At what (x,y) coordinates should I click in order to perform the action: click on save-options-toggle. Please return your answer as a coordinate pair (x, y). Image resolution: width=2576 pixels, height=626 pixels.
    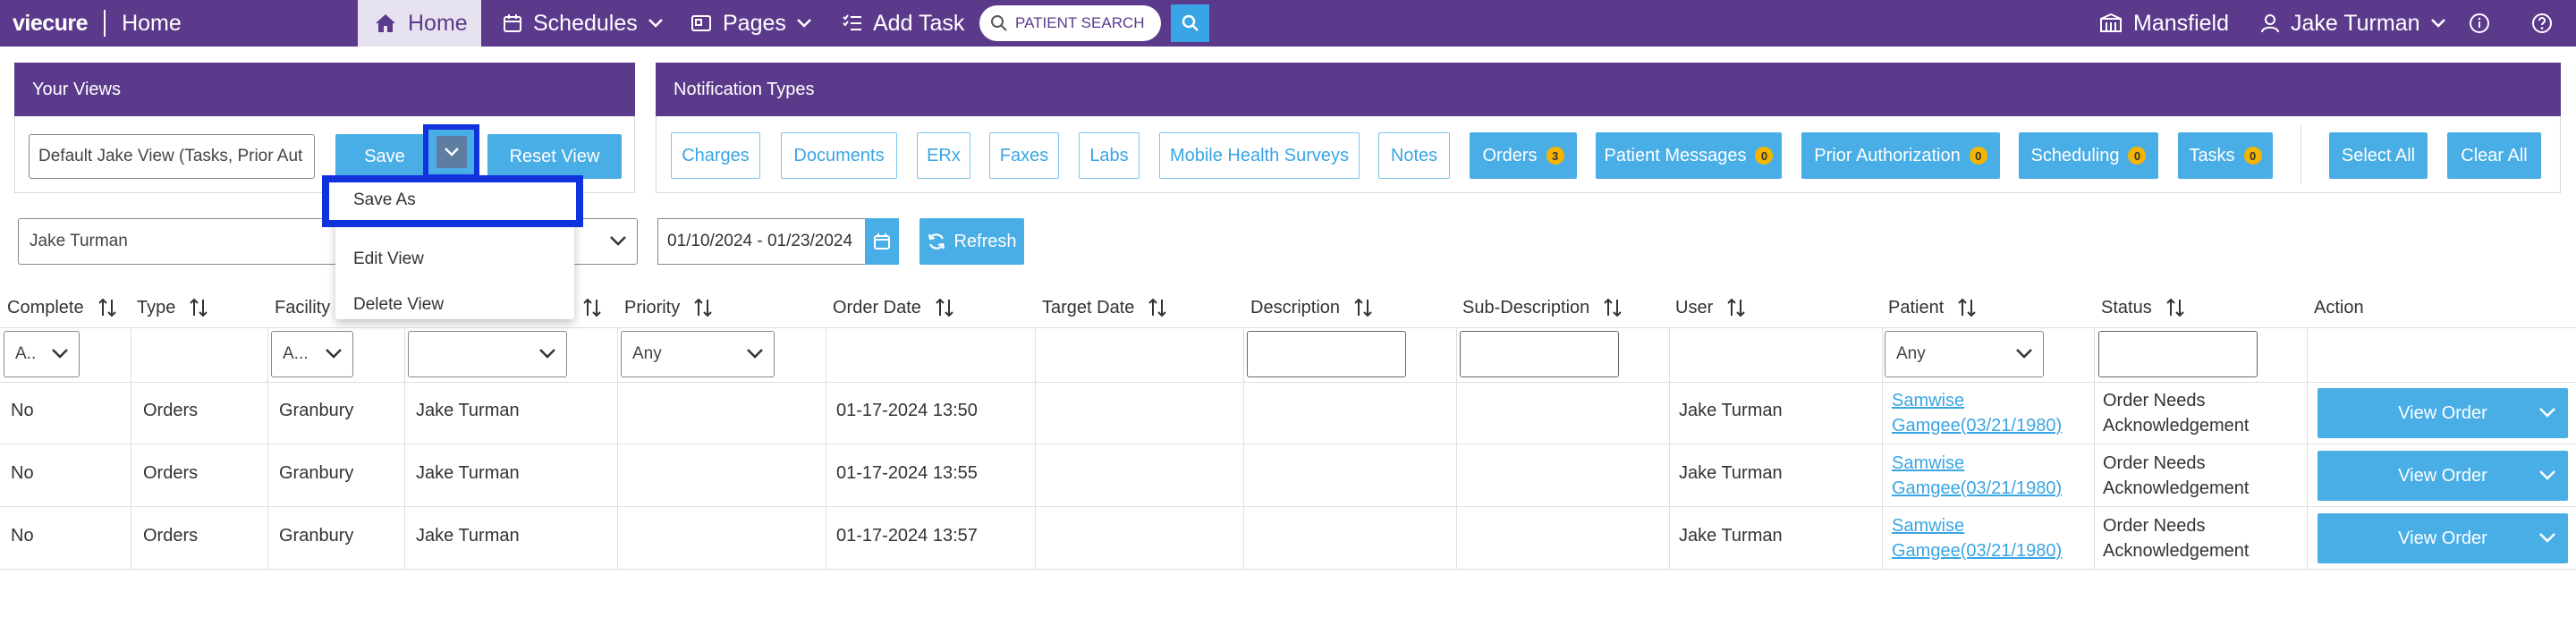
    Looking at the image, I should click on (451, 152).